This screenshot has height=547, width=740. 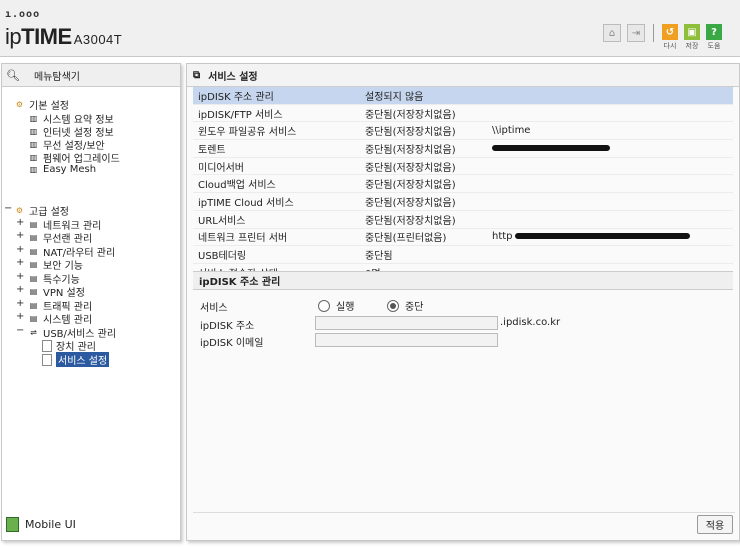 I want to click on tree-basic-settings: ⚙ 기본 설정, so click(x=41, y=104).